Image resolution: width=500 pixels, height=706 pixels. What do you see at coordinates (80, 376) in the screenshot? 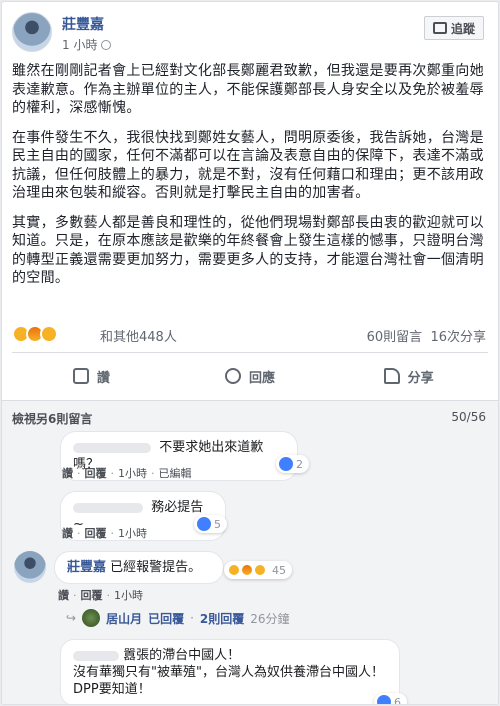
I see `thumbs-up-icon` at bounding box center [80, 376].